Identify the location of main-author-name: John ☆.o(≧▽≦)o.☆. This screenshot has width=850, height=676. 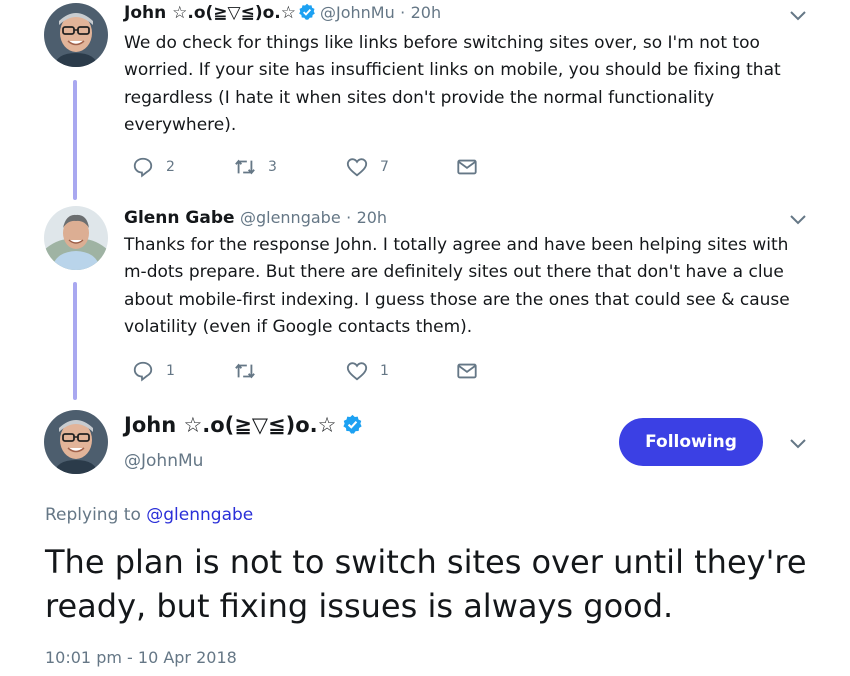
(230, 425).